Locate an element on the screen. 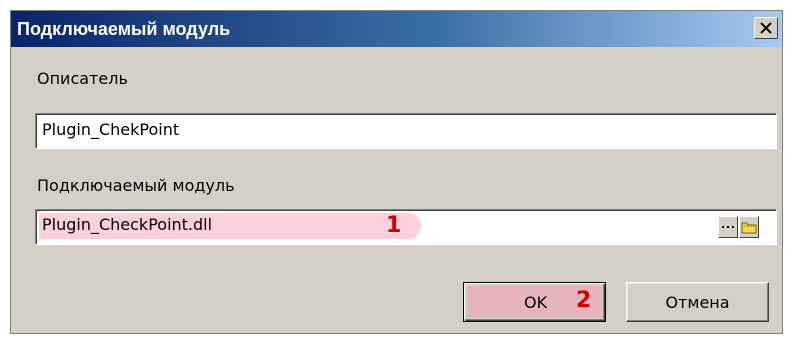 This screenshot has height=344, width=793. folder-icon is located at coordinates (749, 228).